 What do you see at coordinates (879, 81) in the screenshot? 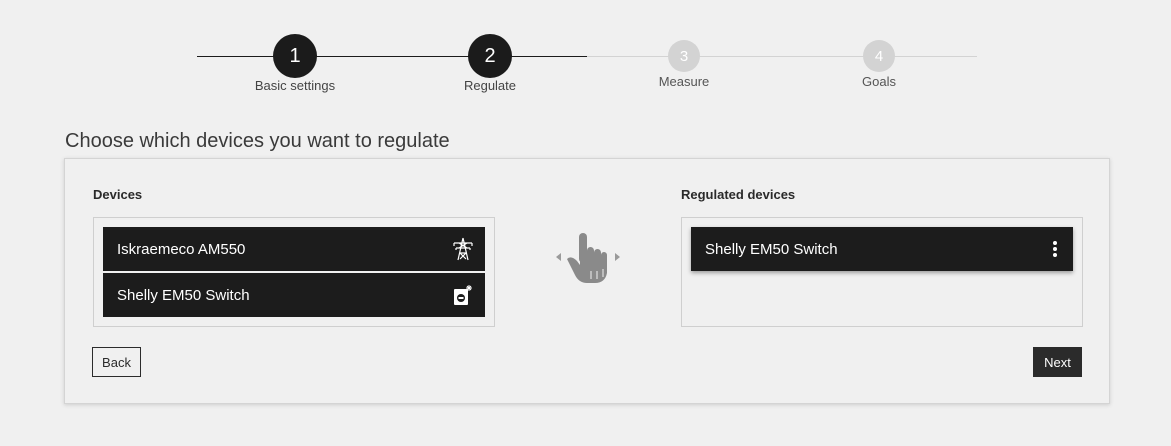
I see `step-label: Goals` at bounding box center [879, 81].